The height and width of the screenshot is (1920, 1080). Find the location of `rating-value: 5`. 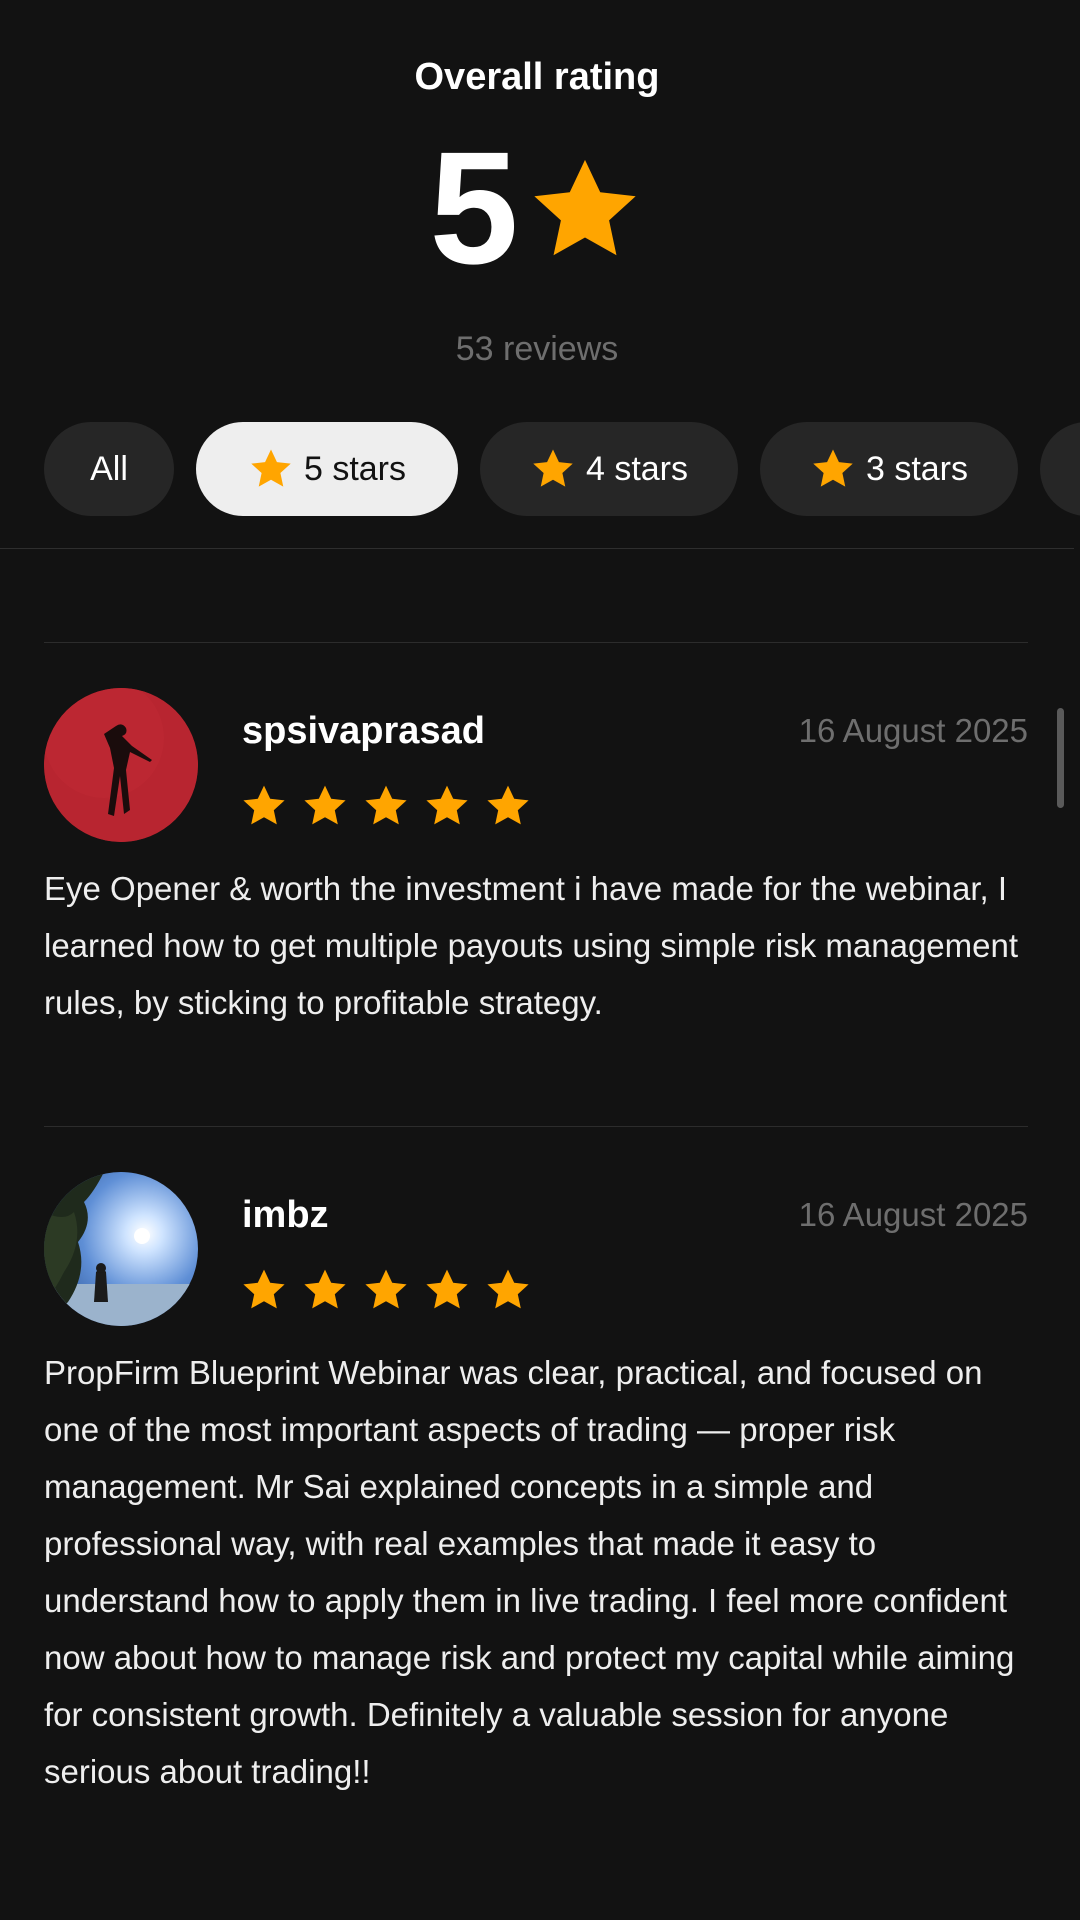

rating-value: 5 is located at coordinates (474, 207).